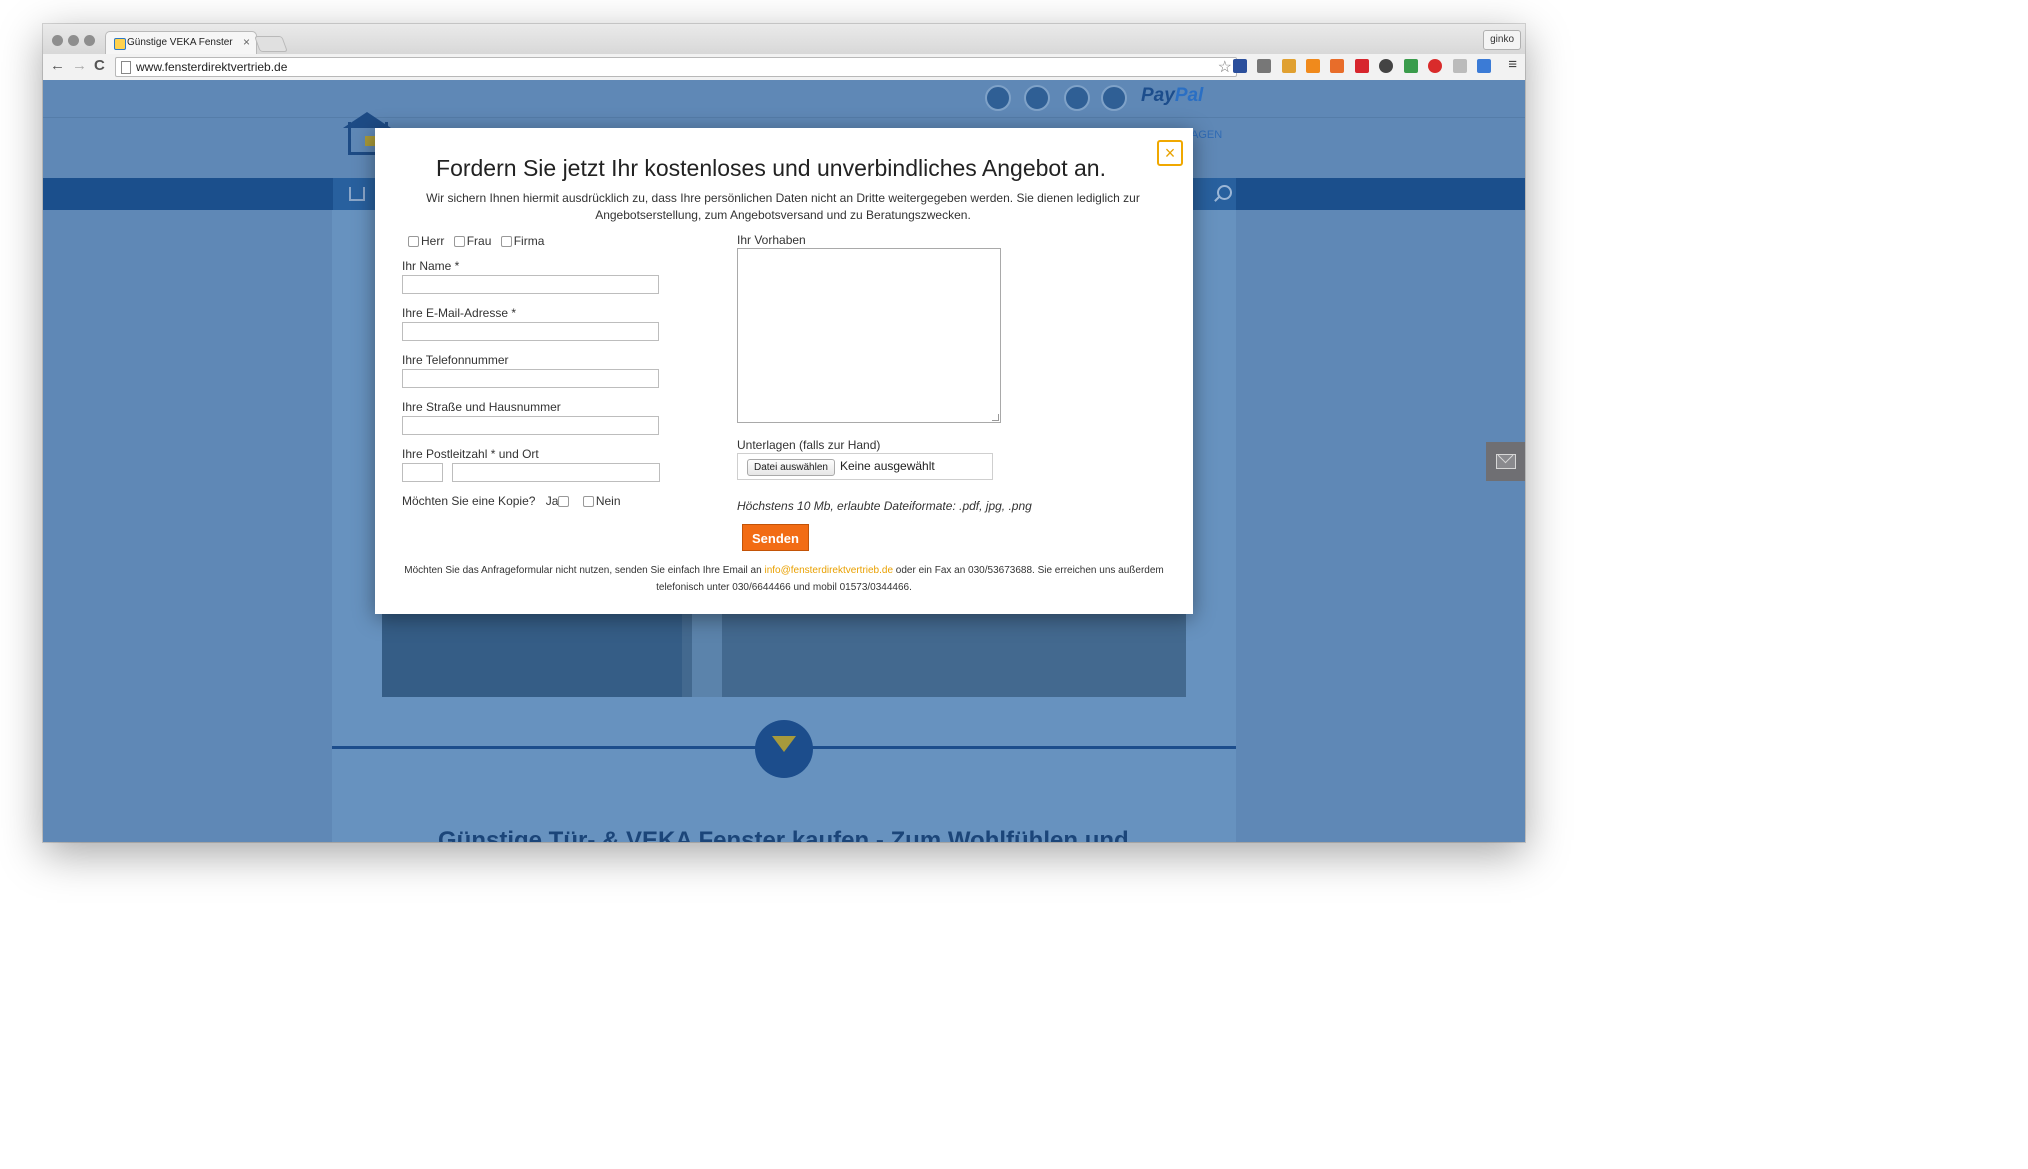 Image resolution: width=2028 pixels, height=1169 pixels. I want to click on site-favicon-icon, so click(120, 44).